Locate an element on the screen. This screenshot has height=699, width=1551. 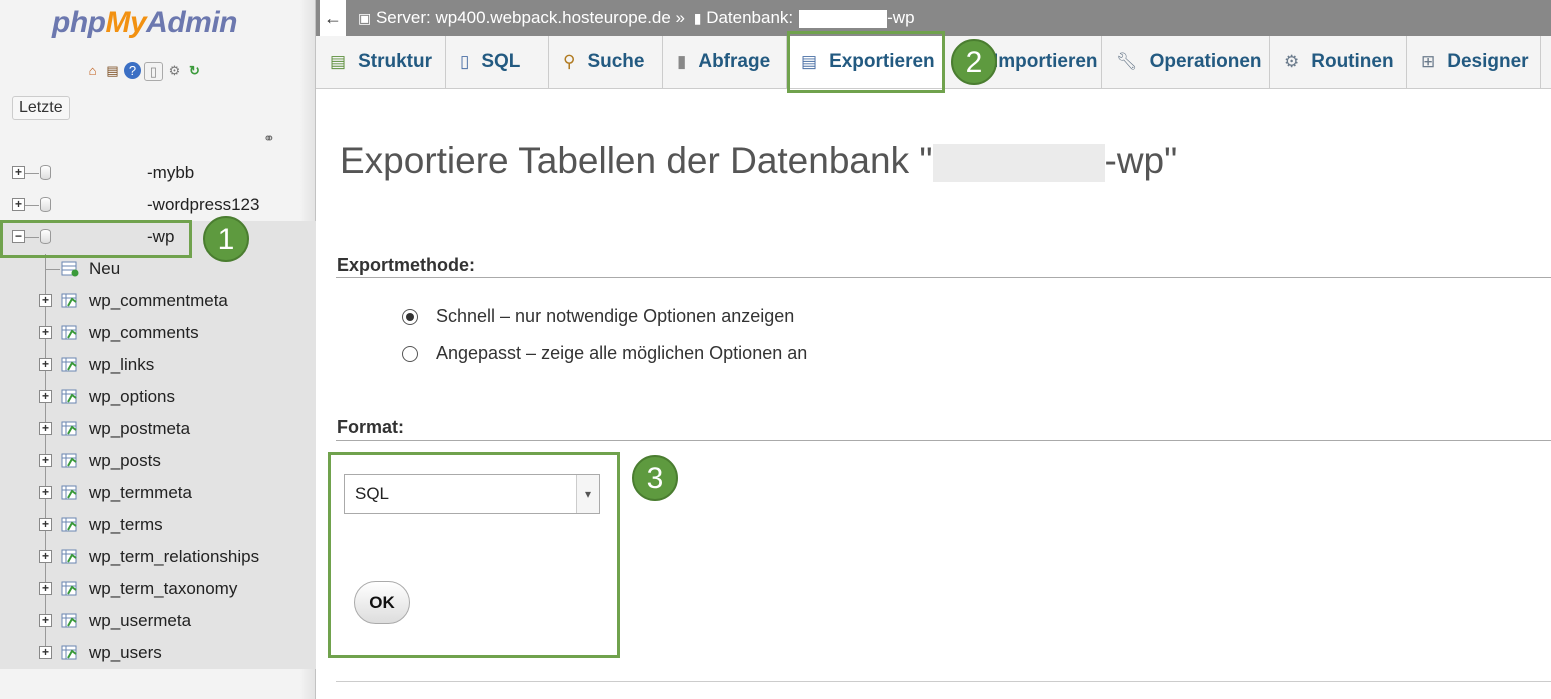
table-item: + wp_options is located at coordinates (158, 397).